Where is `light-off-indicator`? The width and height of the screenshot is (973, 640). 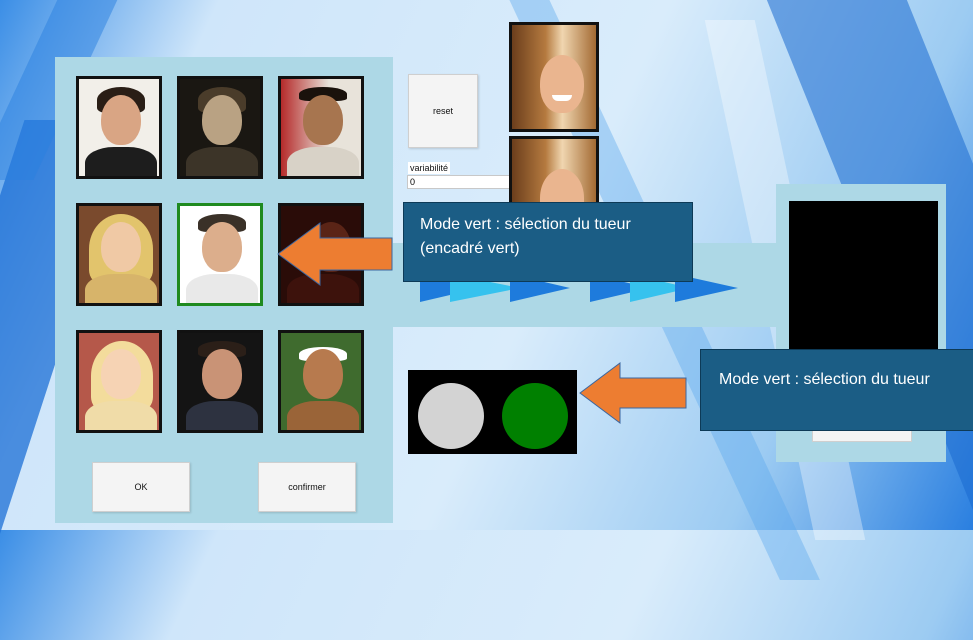 light-off-indicator is located at coordinates (451, 416).